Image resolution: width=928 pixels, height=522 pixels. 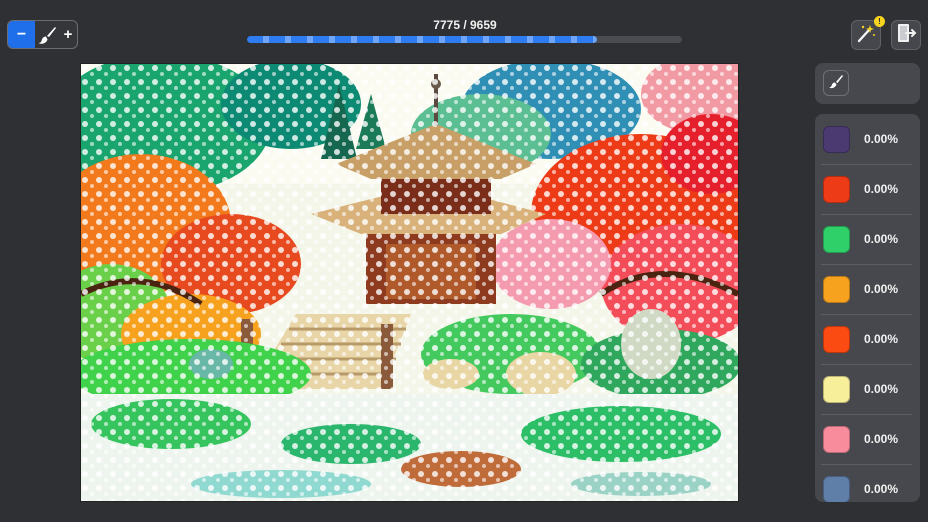 What do you see at coordinates (47, 34) in the screenshot?
I see `brush-icon` at bounding box center [47, 34].